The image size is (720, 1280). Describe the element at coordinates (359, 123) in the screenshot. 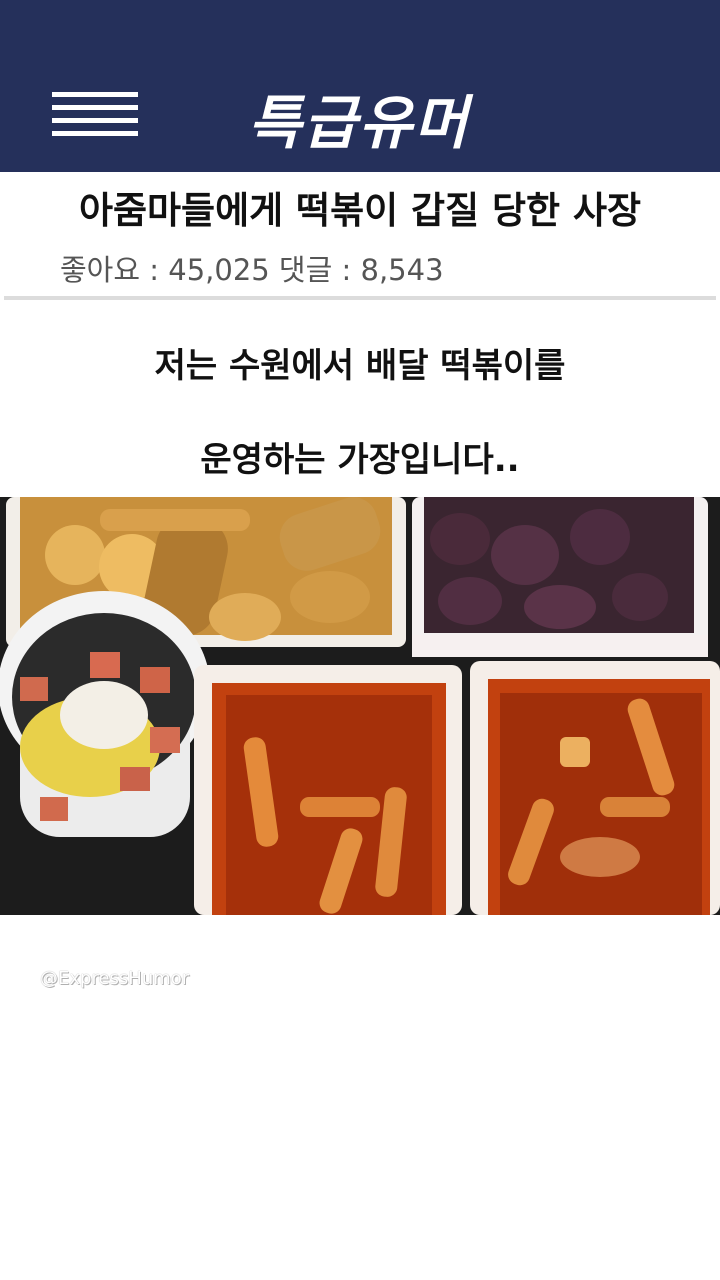

I see `brand-title: 특급유머` at that location.